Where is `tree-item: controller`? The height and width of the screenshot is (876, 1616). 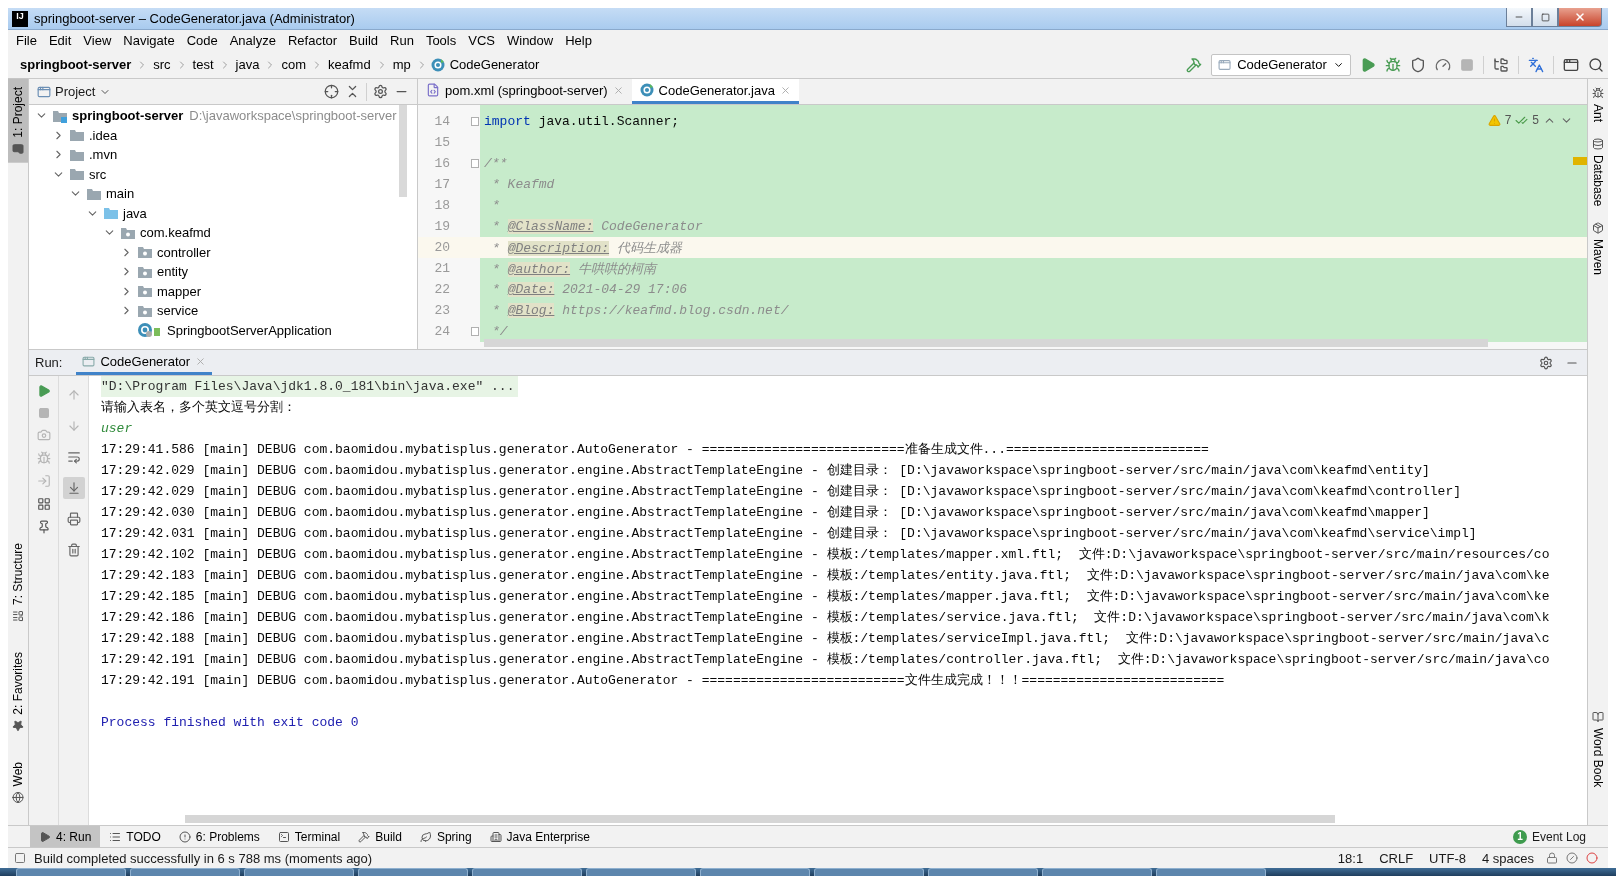
tree-item: controller is located at coordinates (184, 252).